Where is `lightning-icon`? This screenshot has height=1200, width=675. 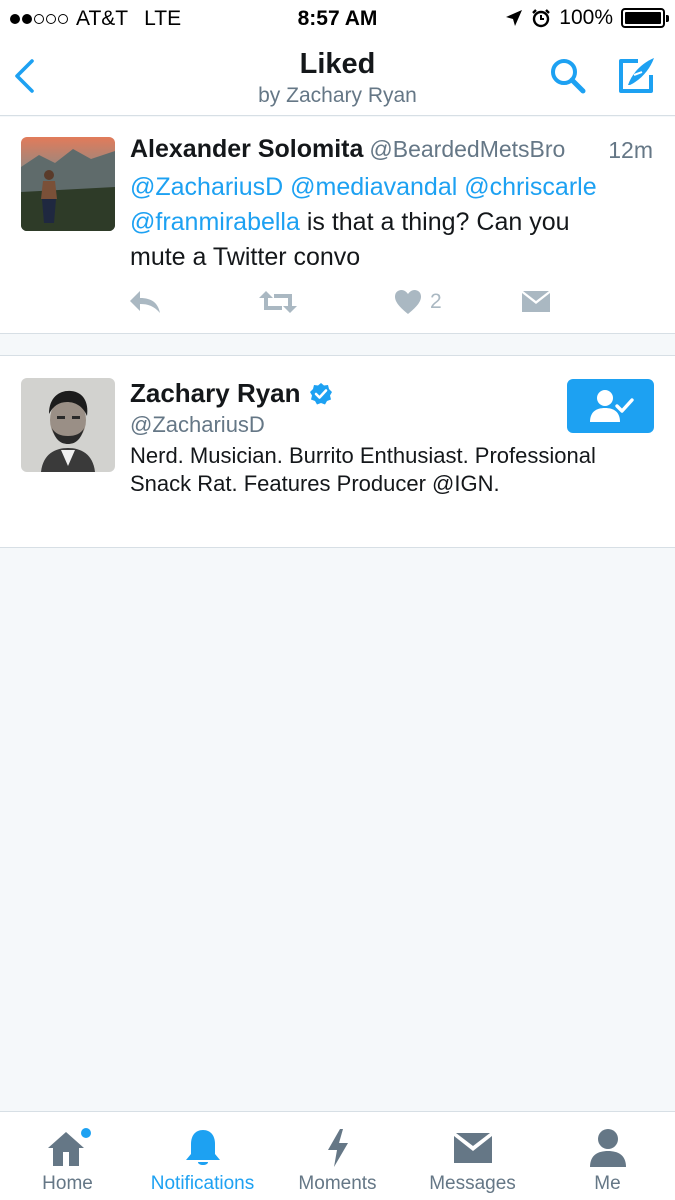
lightning-icon is located at coordinates (337, 1148).